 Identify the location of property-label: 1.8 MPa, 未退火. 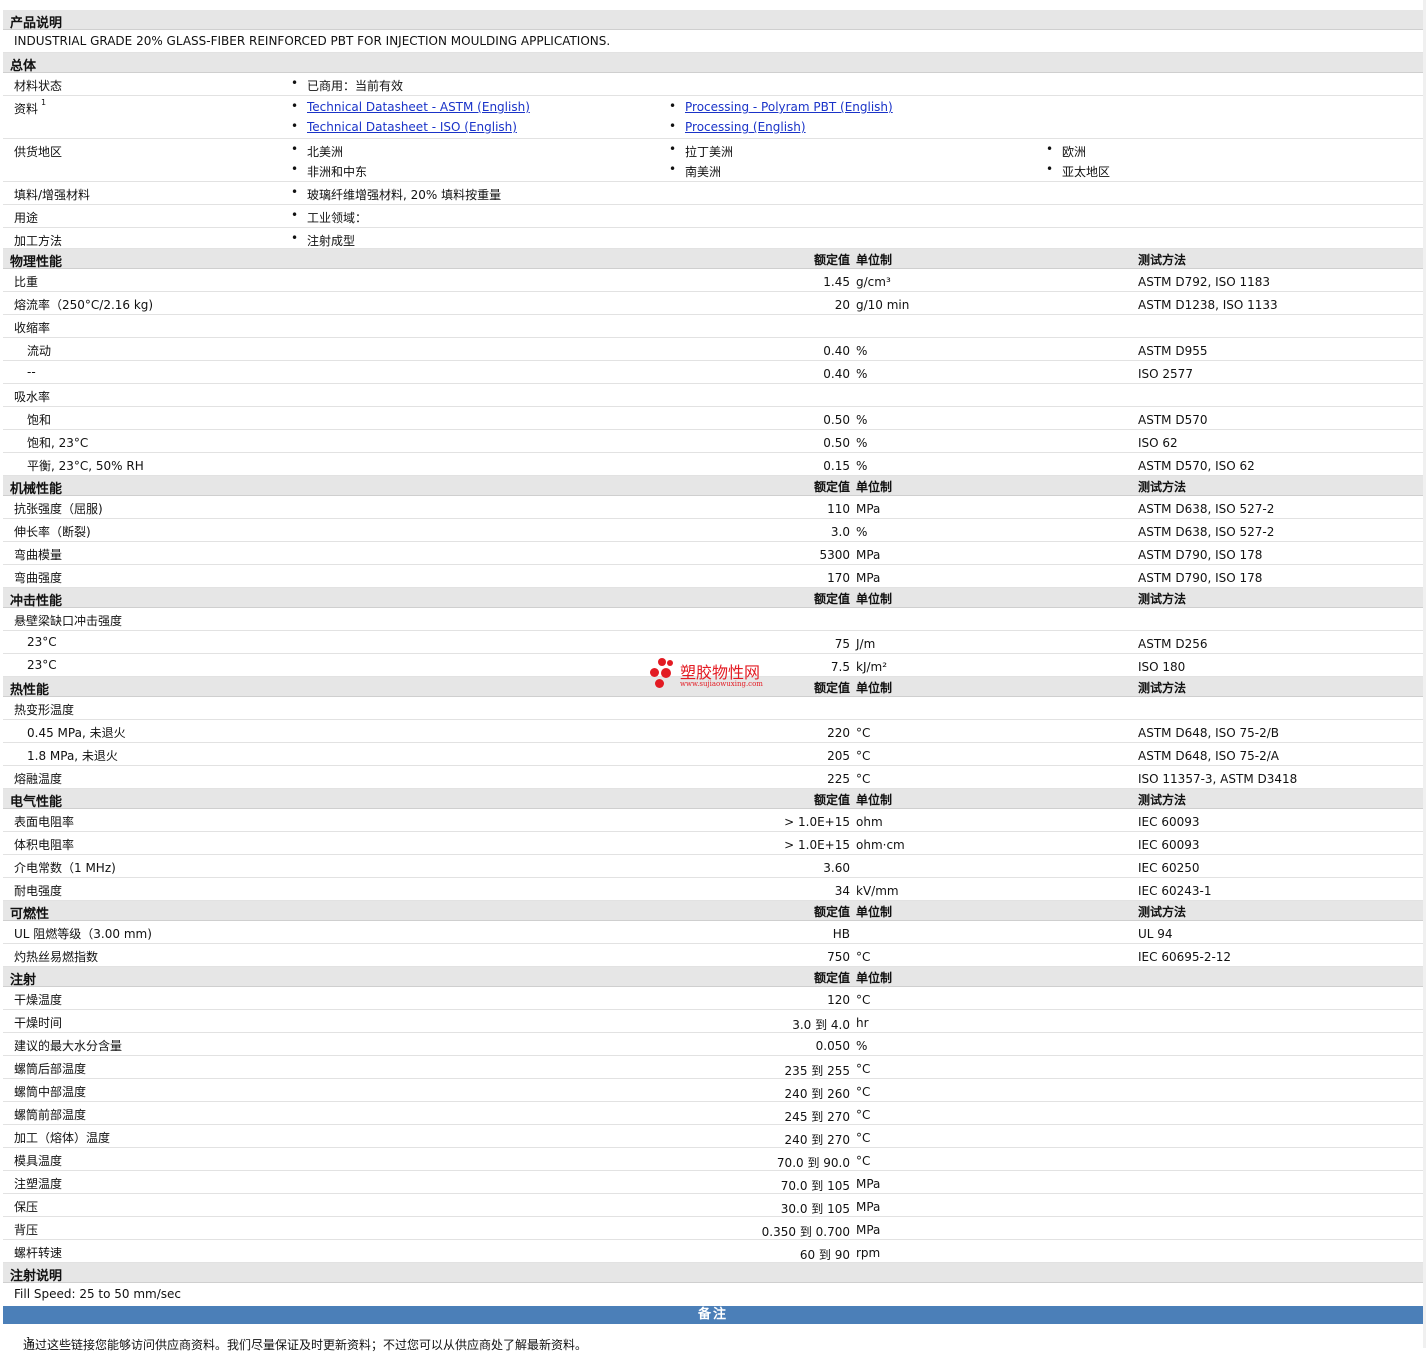
(72, 756).